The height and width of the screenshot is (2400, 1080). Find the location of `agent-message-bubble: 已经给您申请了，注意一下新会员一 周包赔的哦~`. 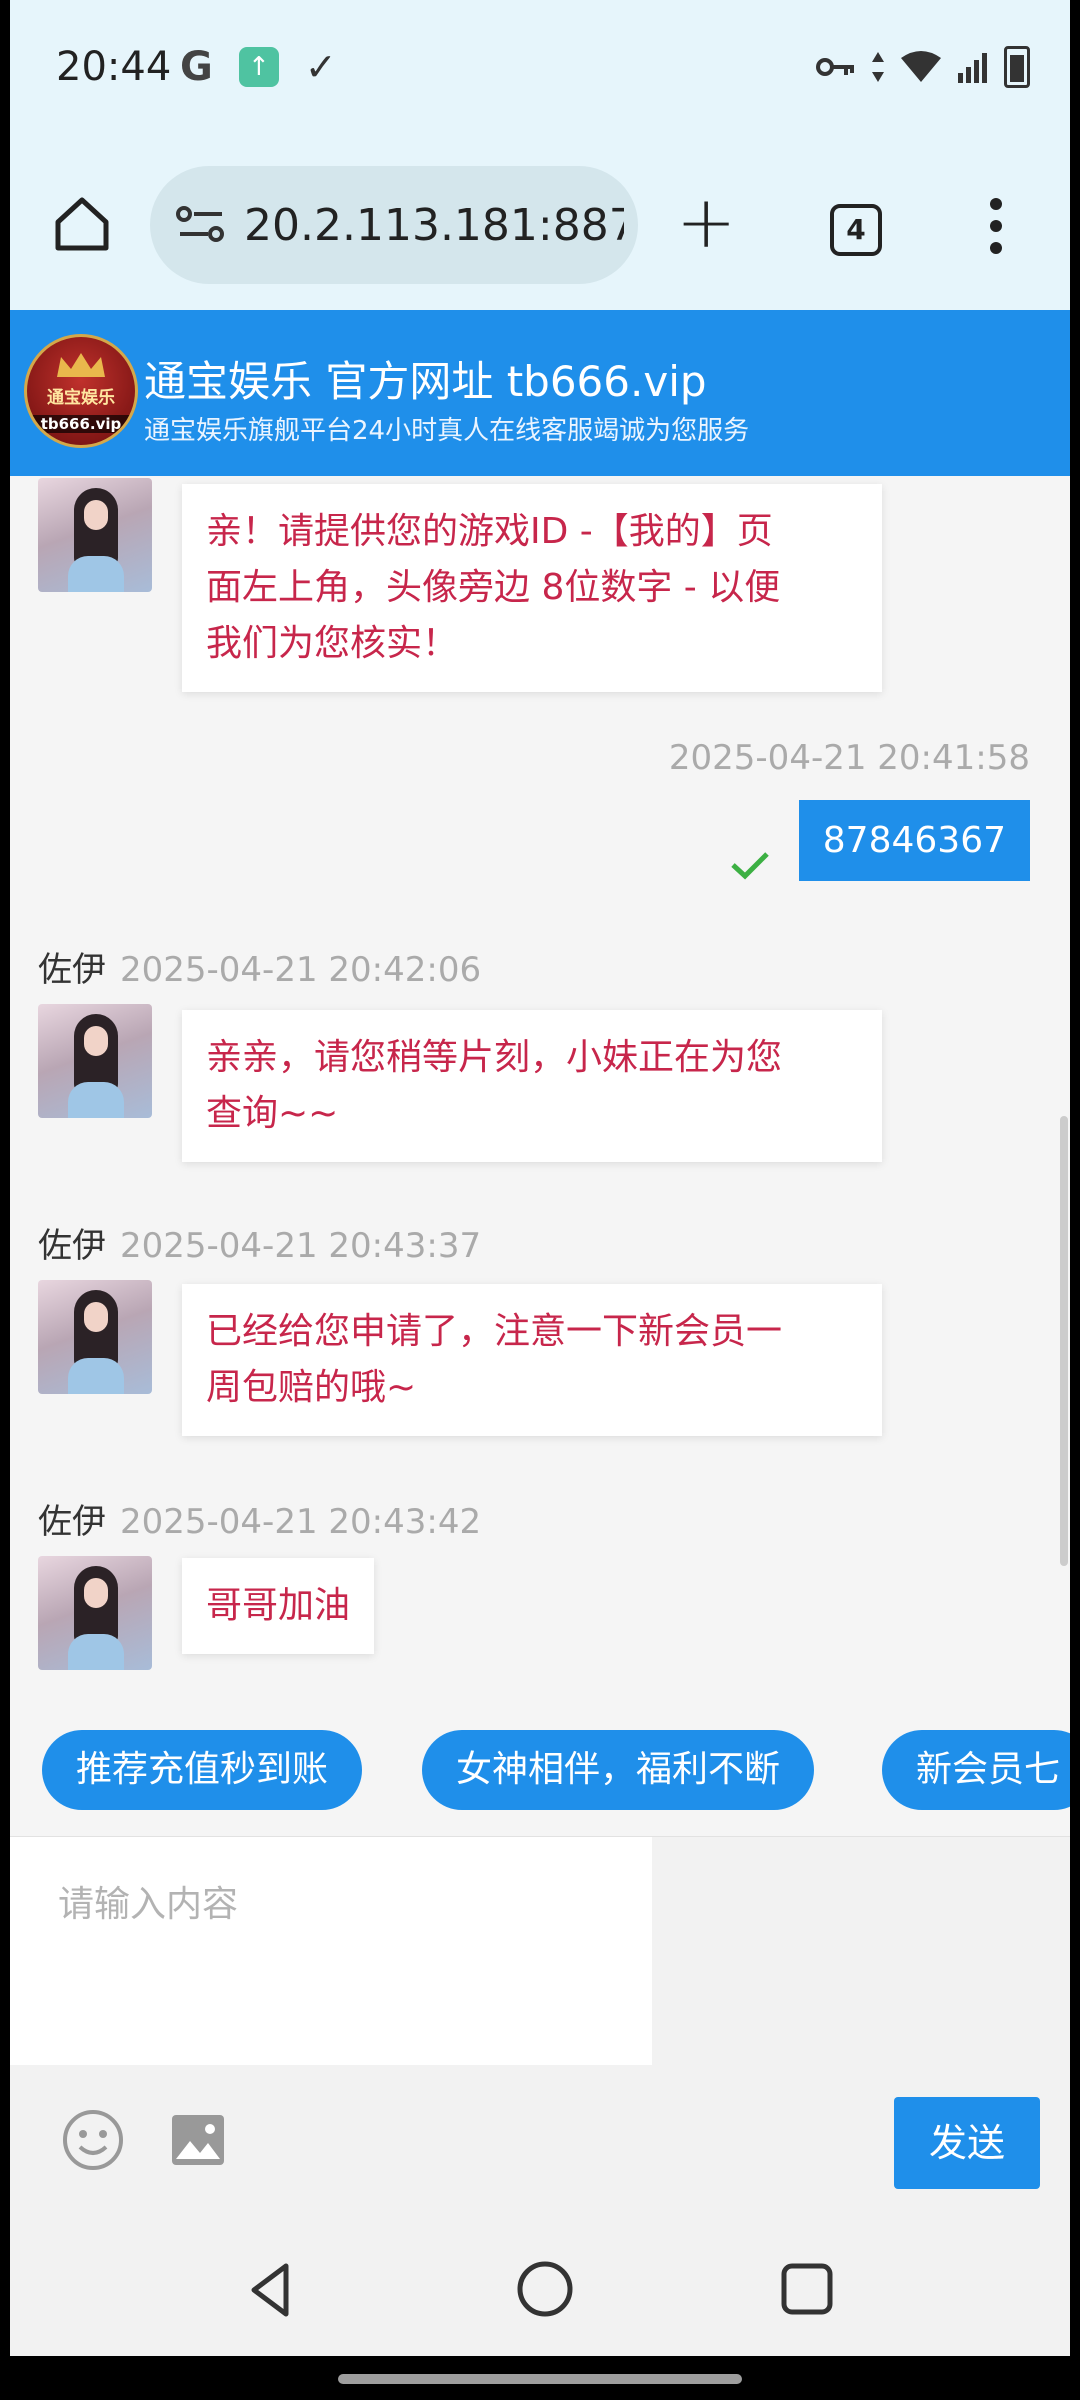

agent-message-bubble: 已经给您申请了，注意一下新会员一 周包赔的哦~ is located at coordinates (532, 1360).